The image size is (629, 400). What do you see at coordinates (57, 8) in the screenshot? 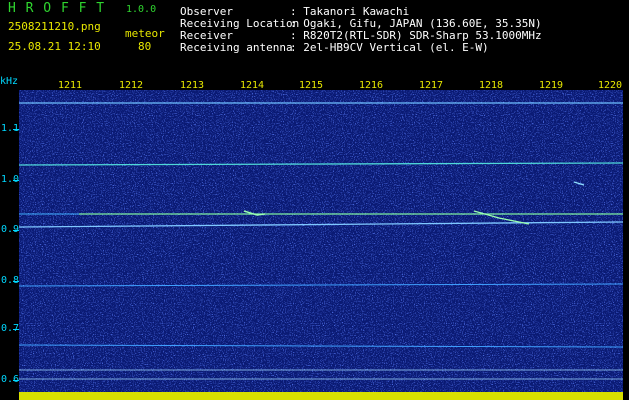
I see `app-logo: H R O F F T` at bounding box center [57, 8].